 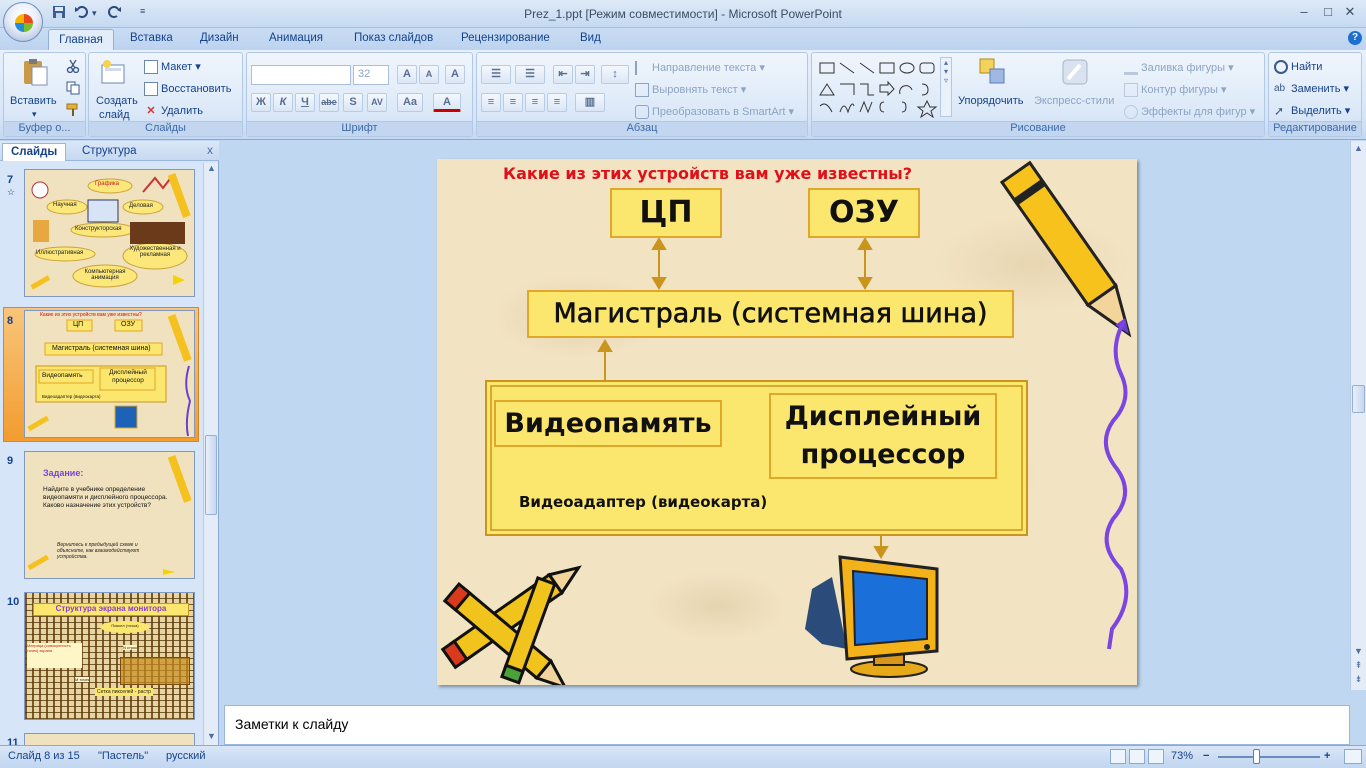 I want to click on fit-slide-icon, so click(x=1353, y=756).